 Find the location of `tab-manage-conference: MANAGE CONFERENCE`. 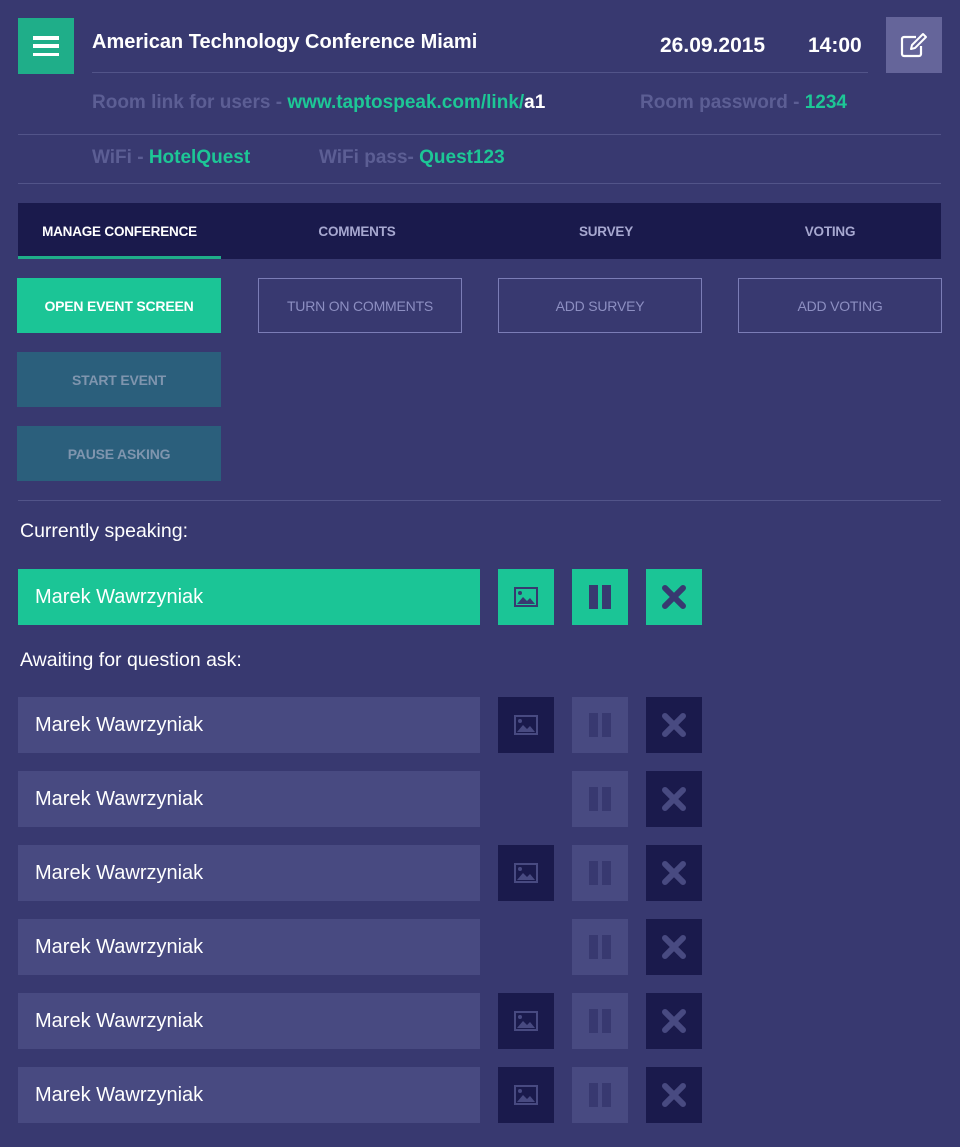

tab-manage-conference: MANAGE CONFERENCE is located at coordinates (119, 231).